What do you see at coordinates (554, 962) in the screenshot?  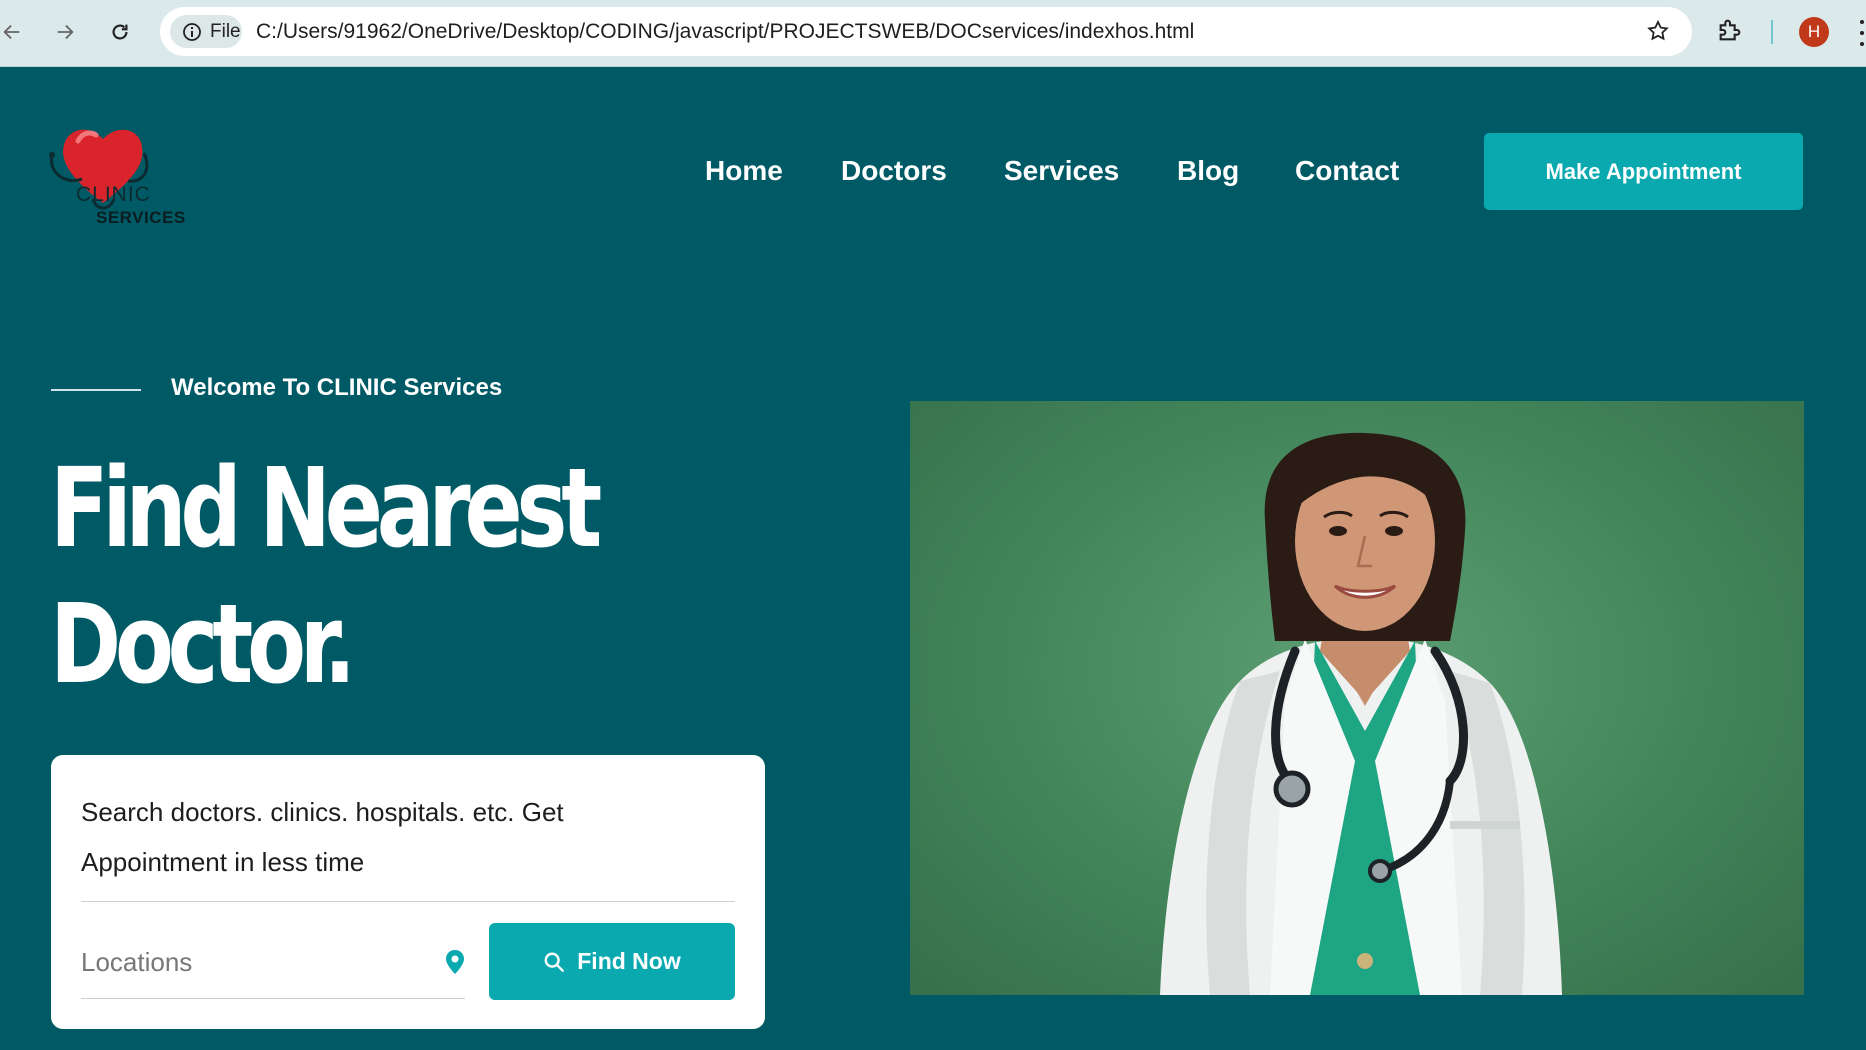 I see `search-icon` at bounding box center [554, 962].